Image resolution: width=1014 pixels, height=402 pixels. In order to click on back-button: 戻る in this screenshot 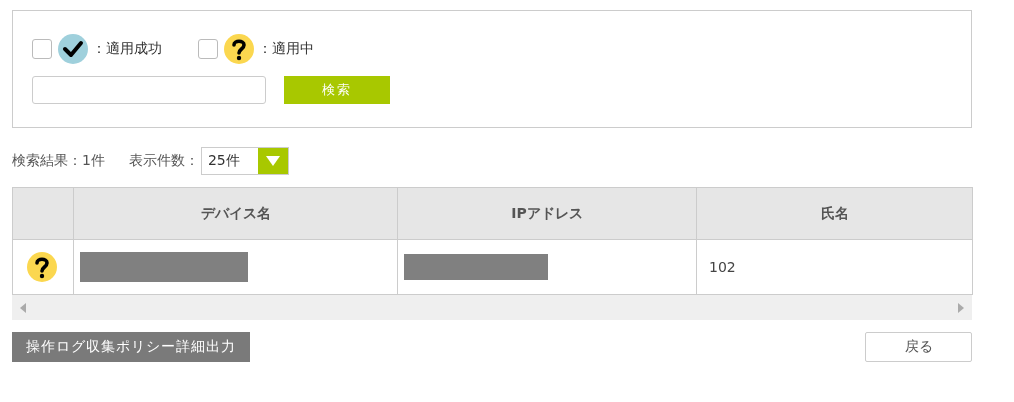, I will do `click(918, 347)`.